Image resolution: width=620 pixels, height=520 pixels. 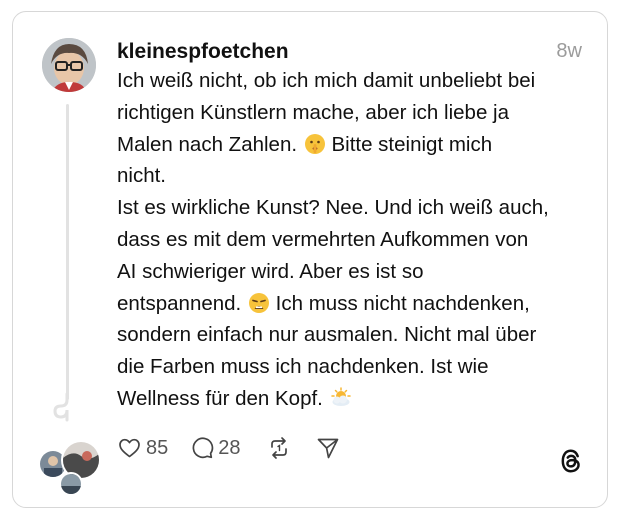 What do you see at coordinates (341, 398) in the screenshot?
I see `sun-behind-cloud-emoji` at bounding box center [341, 398].